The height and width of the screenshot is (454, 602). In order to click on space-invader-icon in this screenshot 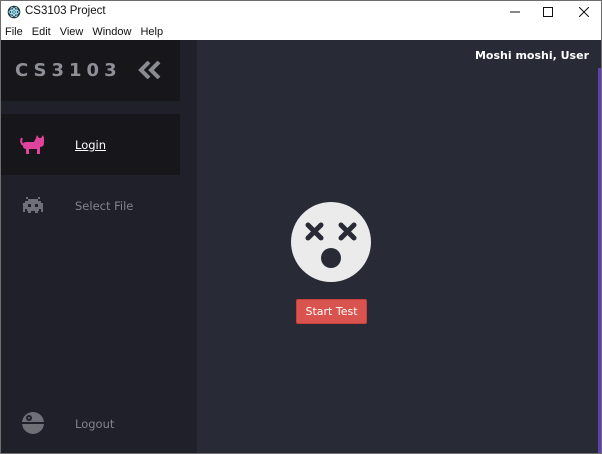, I will do `click(33, 205)`.